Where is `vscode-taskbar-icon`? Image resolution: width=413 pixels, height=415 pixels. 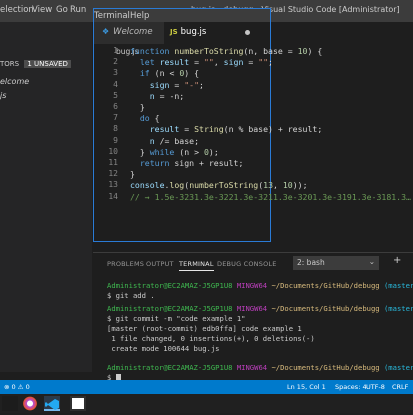 vscode-taskbar-icon is located at coordinates (52, 403).